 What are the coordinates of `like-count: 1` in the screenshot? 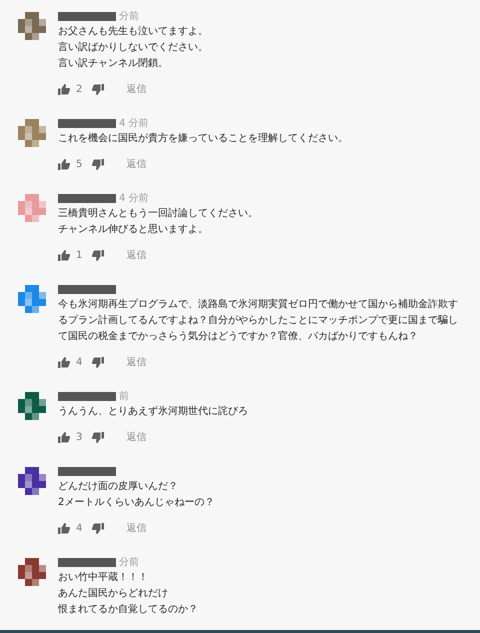 It's located at (79, 255).